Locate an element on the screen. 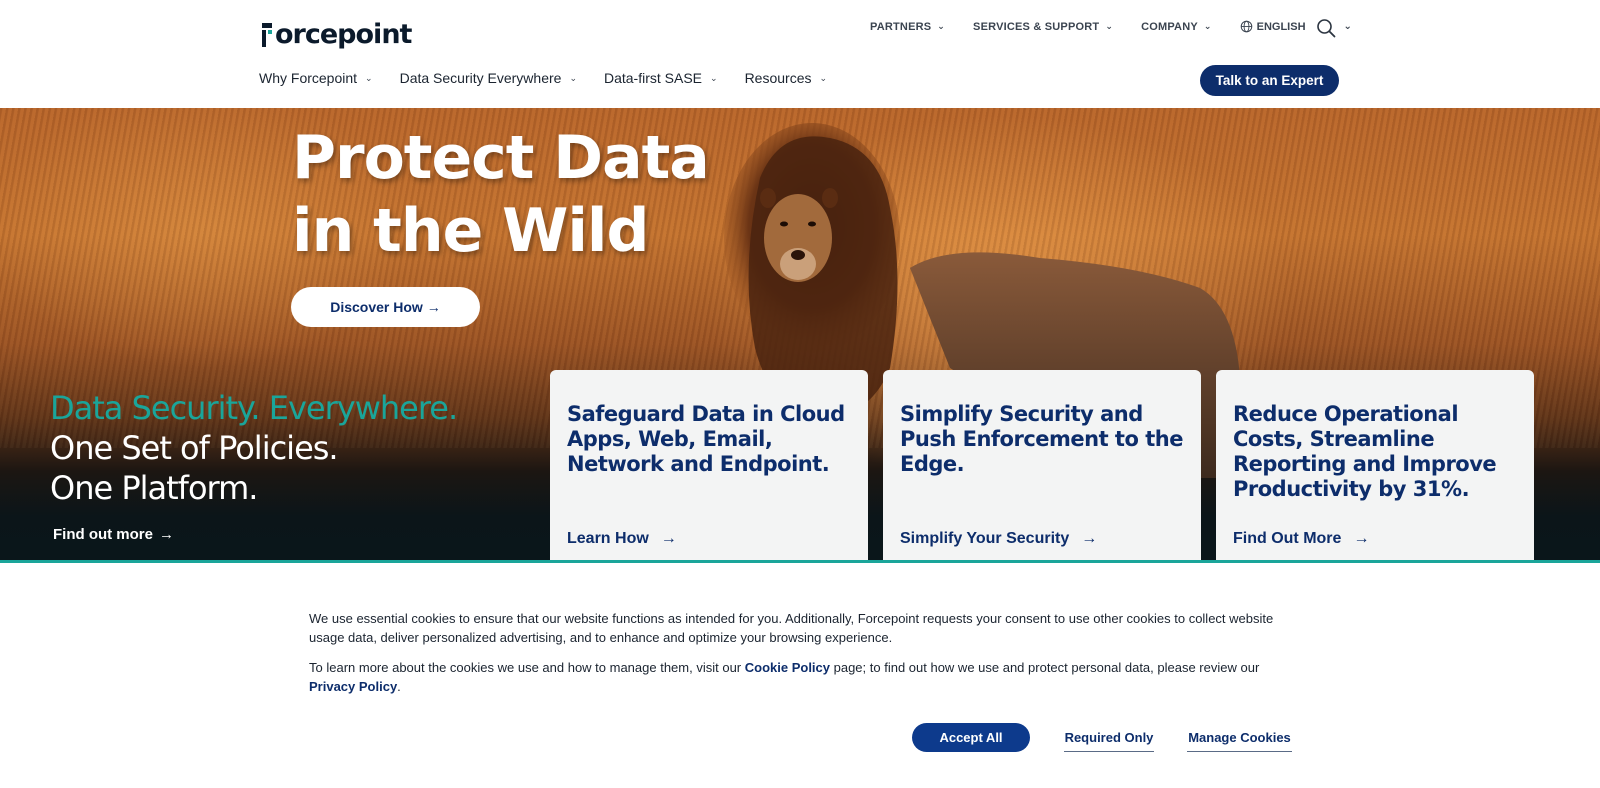 The image size is (1600, 788). privacy-policy-link: Privacy Policy is located at coordinates (353, 686).